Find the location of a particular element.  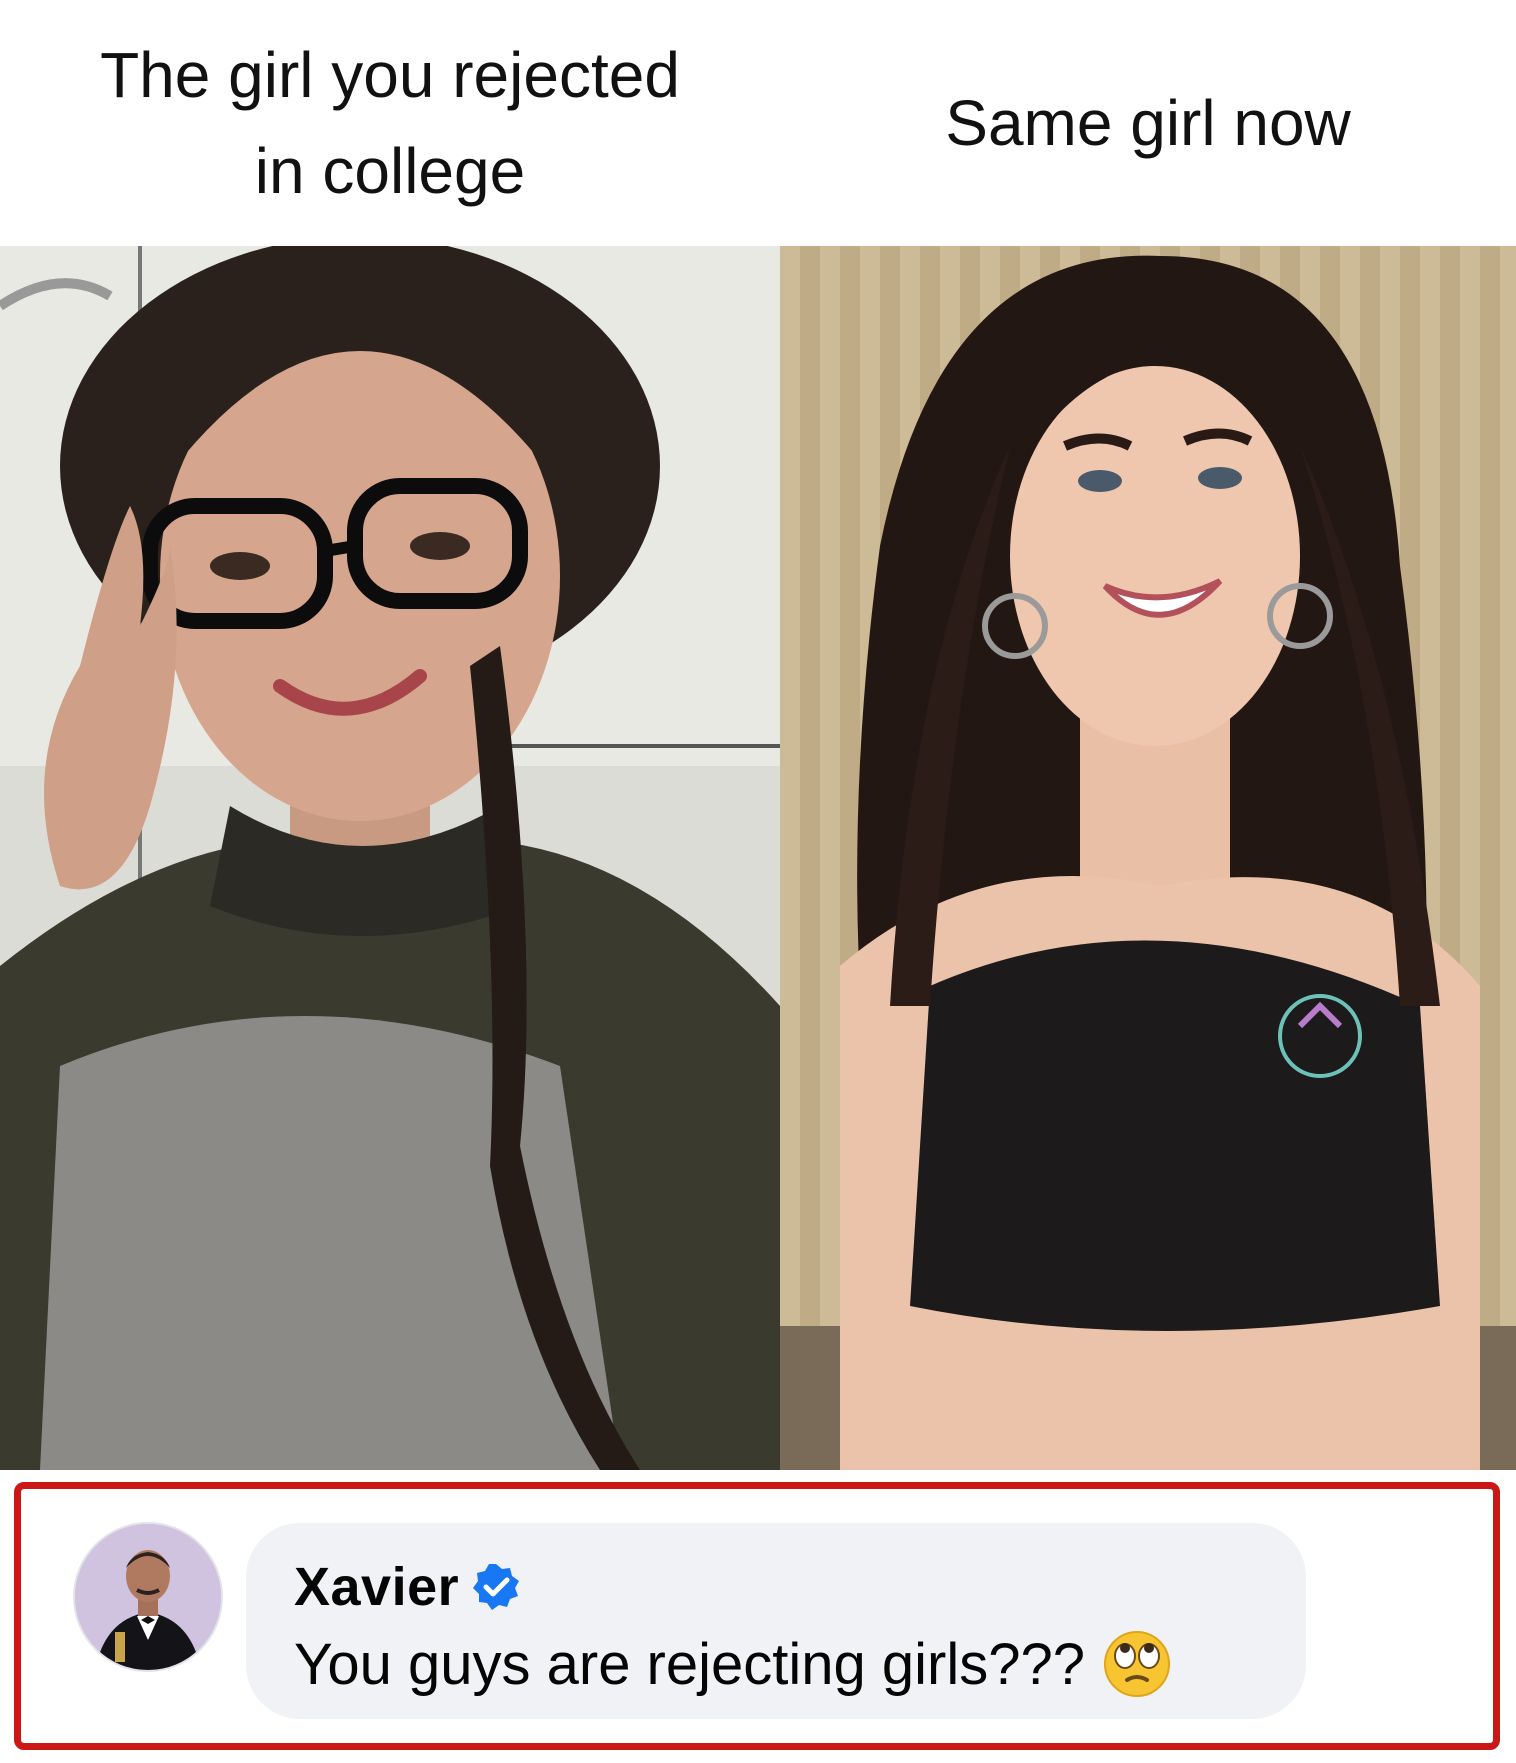

comment-body-row: You guys are rejecting girls??? is located at coordinates (776, 1664).